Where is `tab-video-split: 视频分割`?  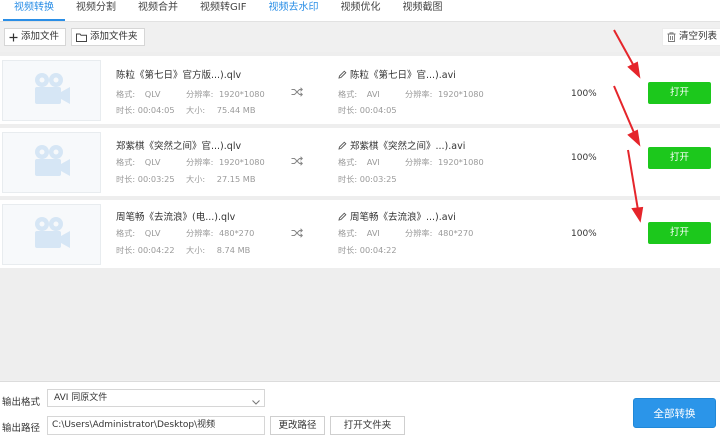 tab-video-split: 视频分割 is located at coordinates (96, 10).